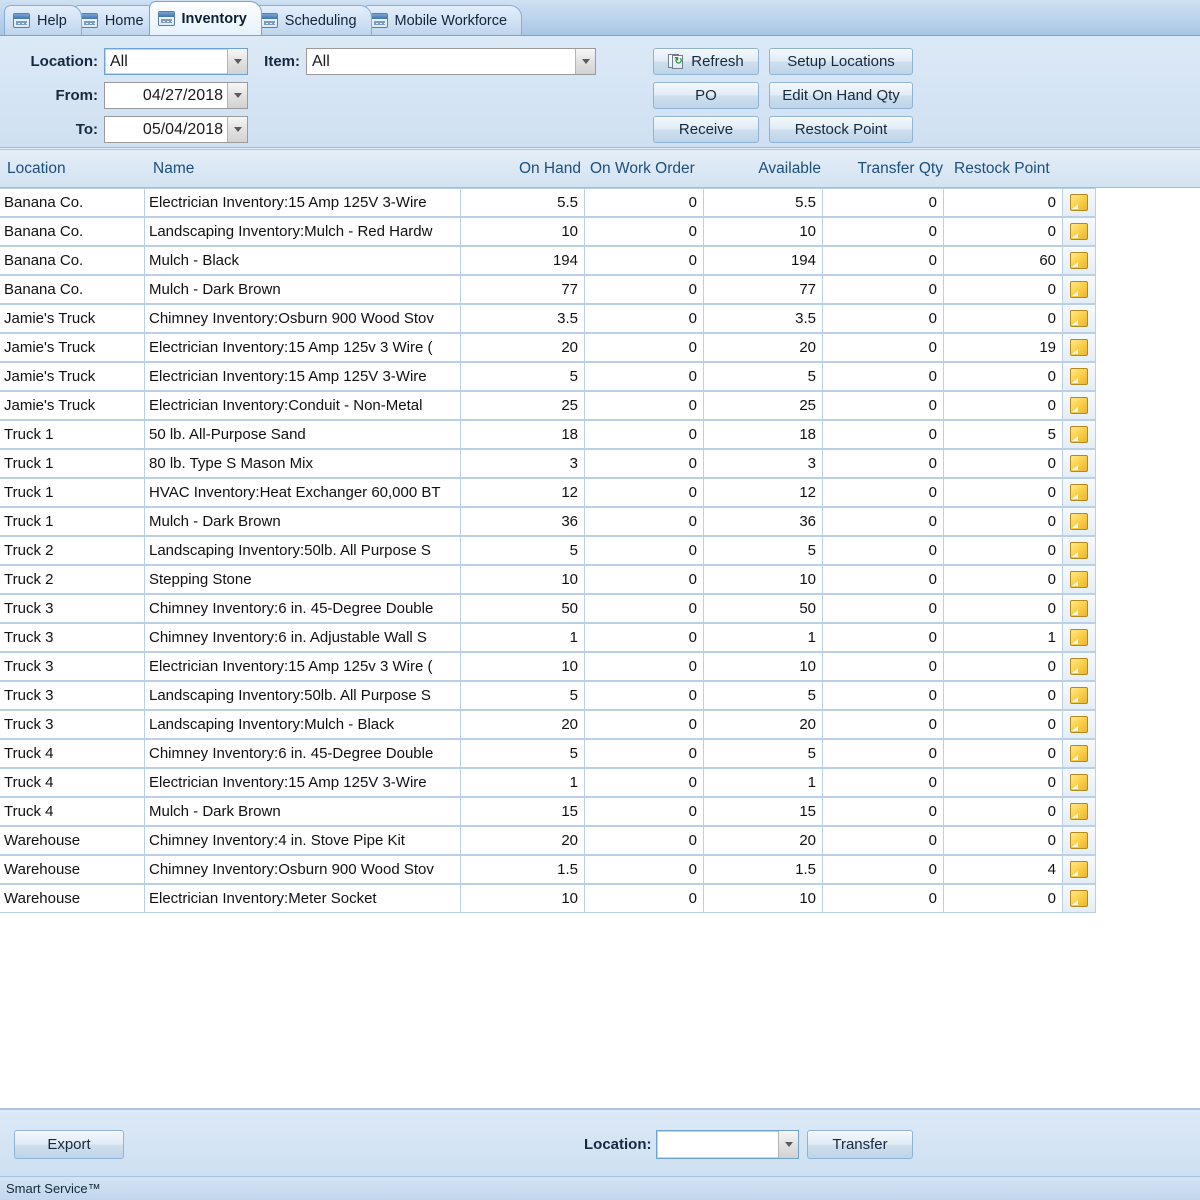  Describe the element at coordinates (302, 434) in the screenshot. I see `cell-name: 50 lb. All-Purpose Sand` at that location.